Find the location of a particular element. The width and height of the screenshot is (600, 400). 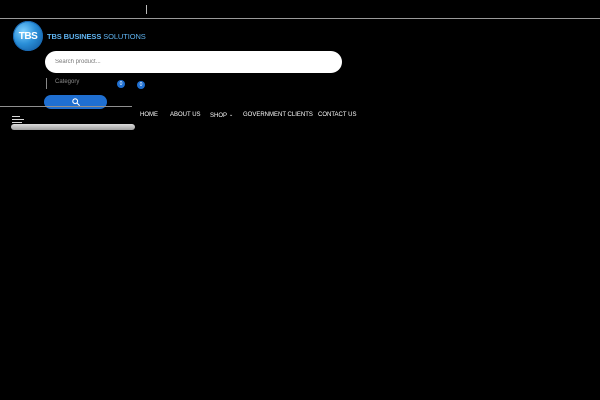

nav-item-shop: SHOP ⌄ is located at coordinates (221, 115).